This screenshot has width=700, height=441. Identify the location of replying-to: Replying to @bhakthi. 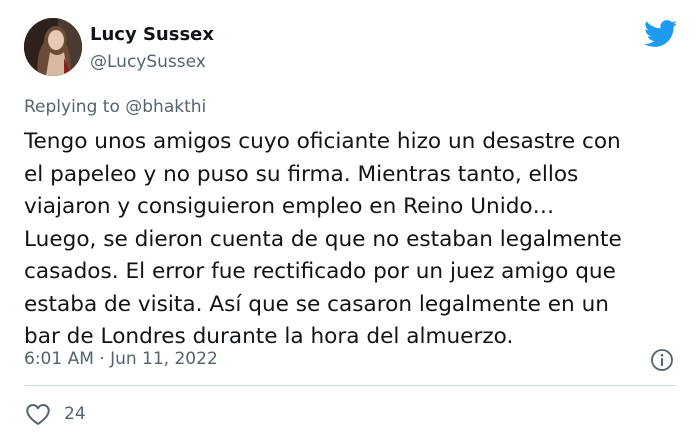
(115, 107).